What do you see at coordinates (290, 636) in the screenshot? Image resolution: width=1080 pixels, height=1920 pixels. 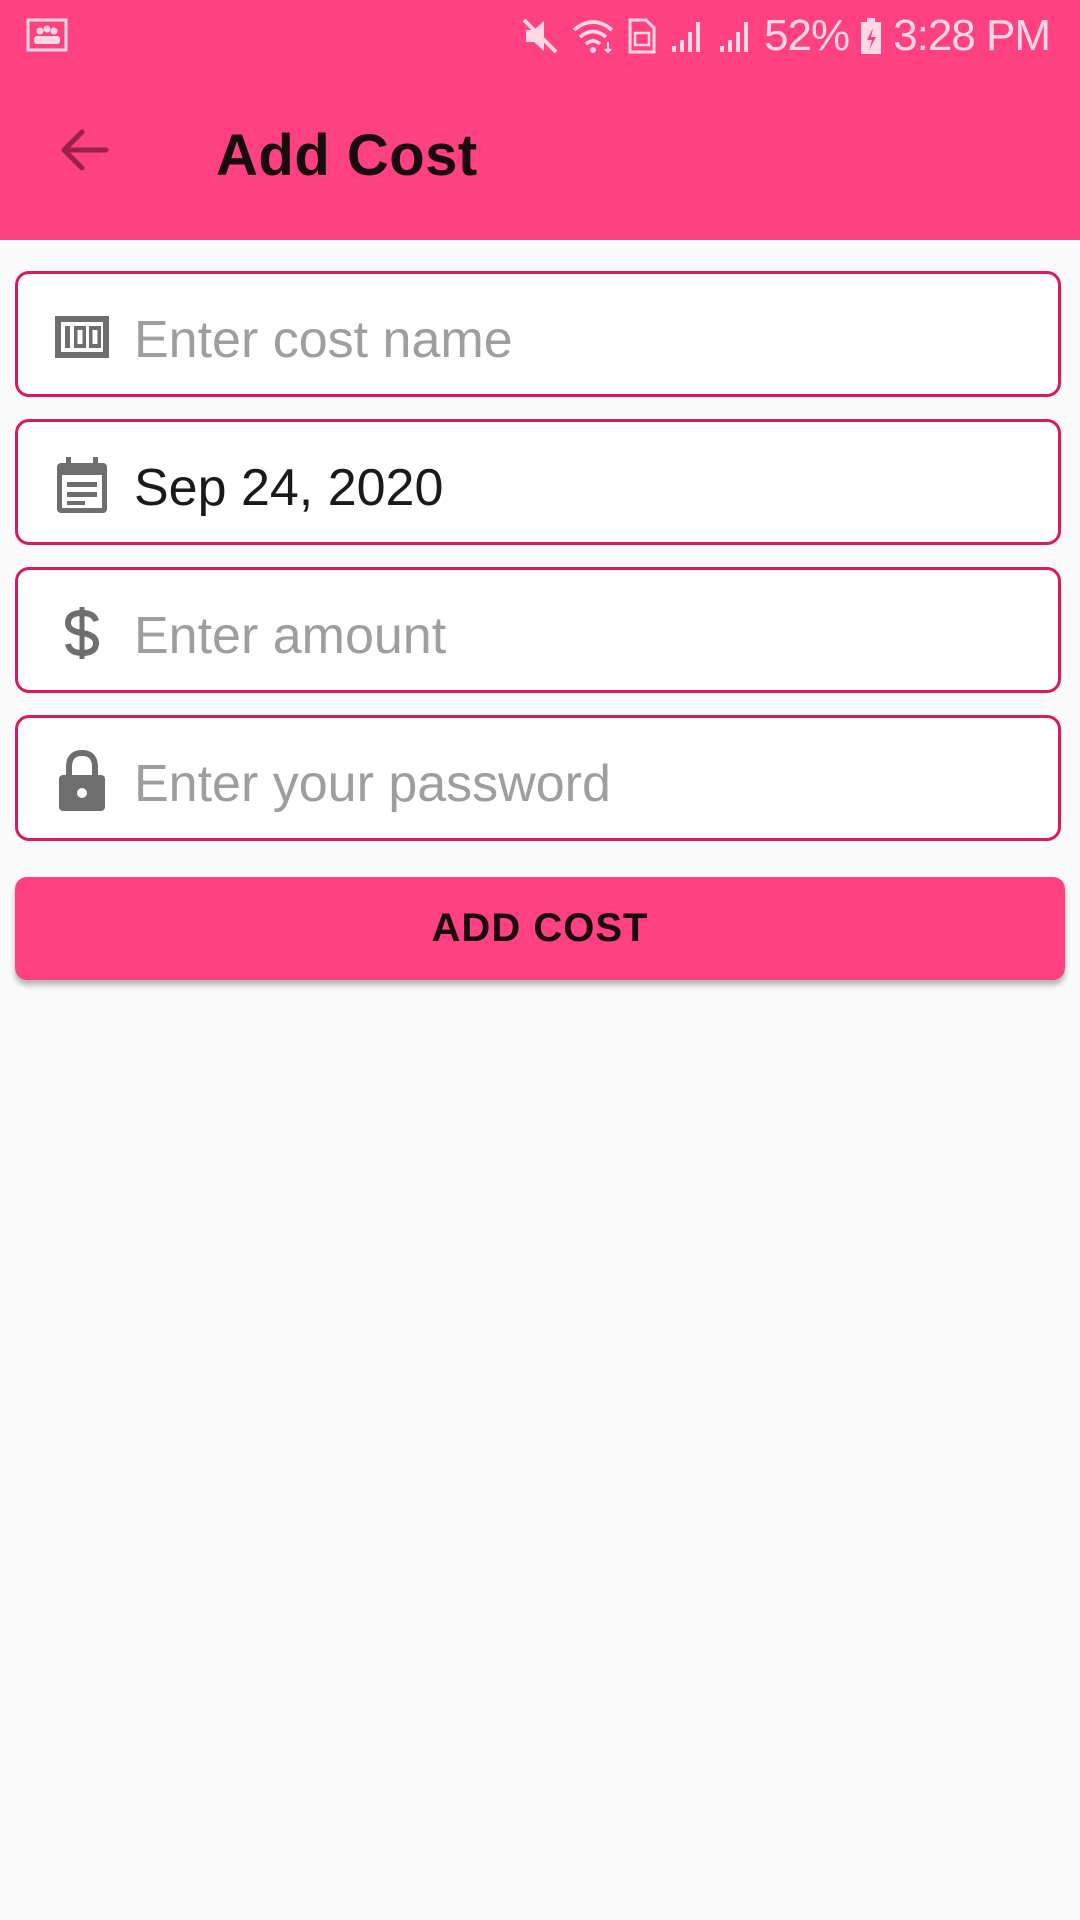 I see `amount-input: Enter amount` at bounding box center [290, 636].